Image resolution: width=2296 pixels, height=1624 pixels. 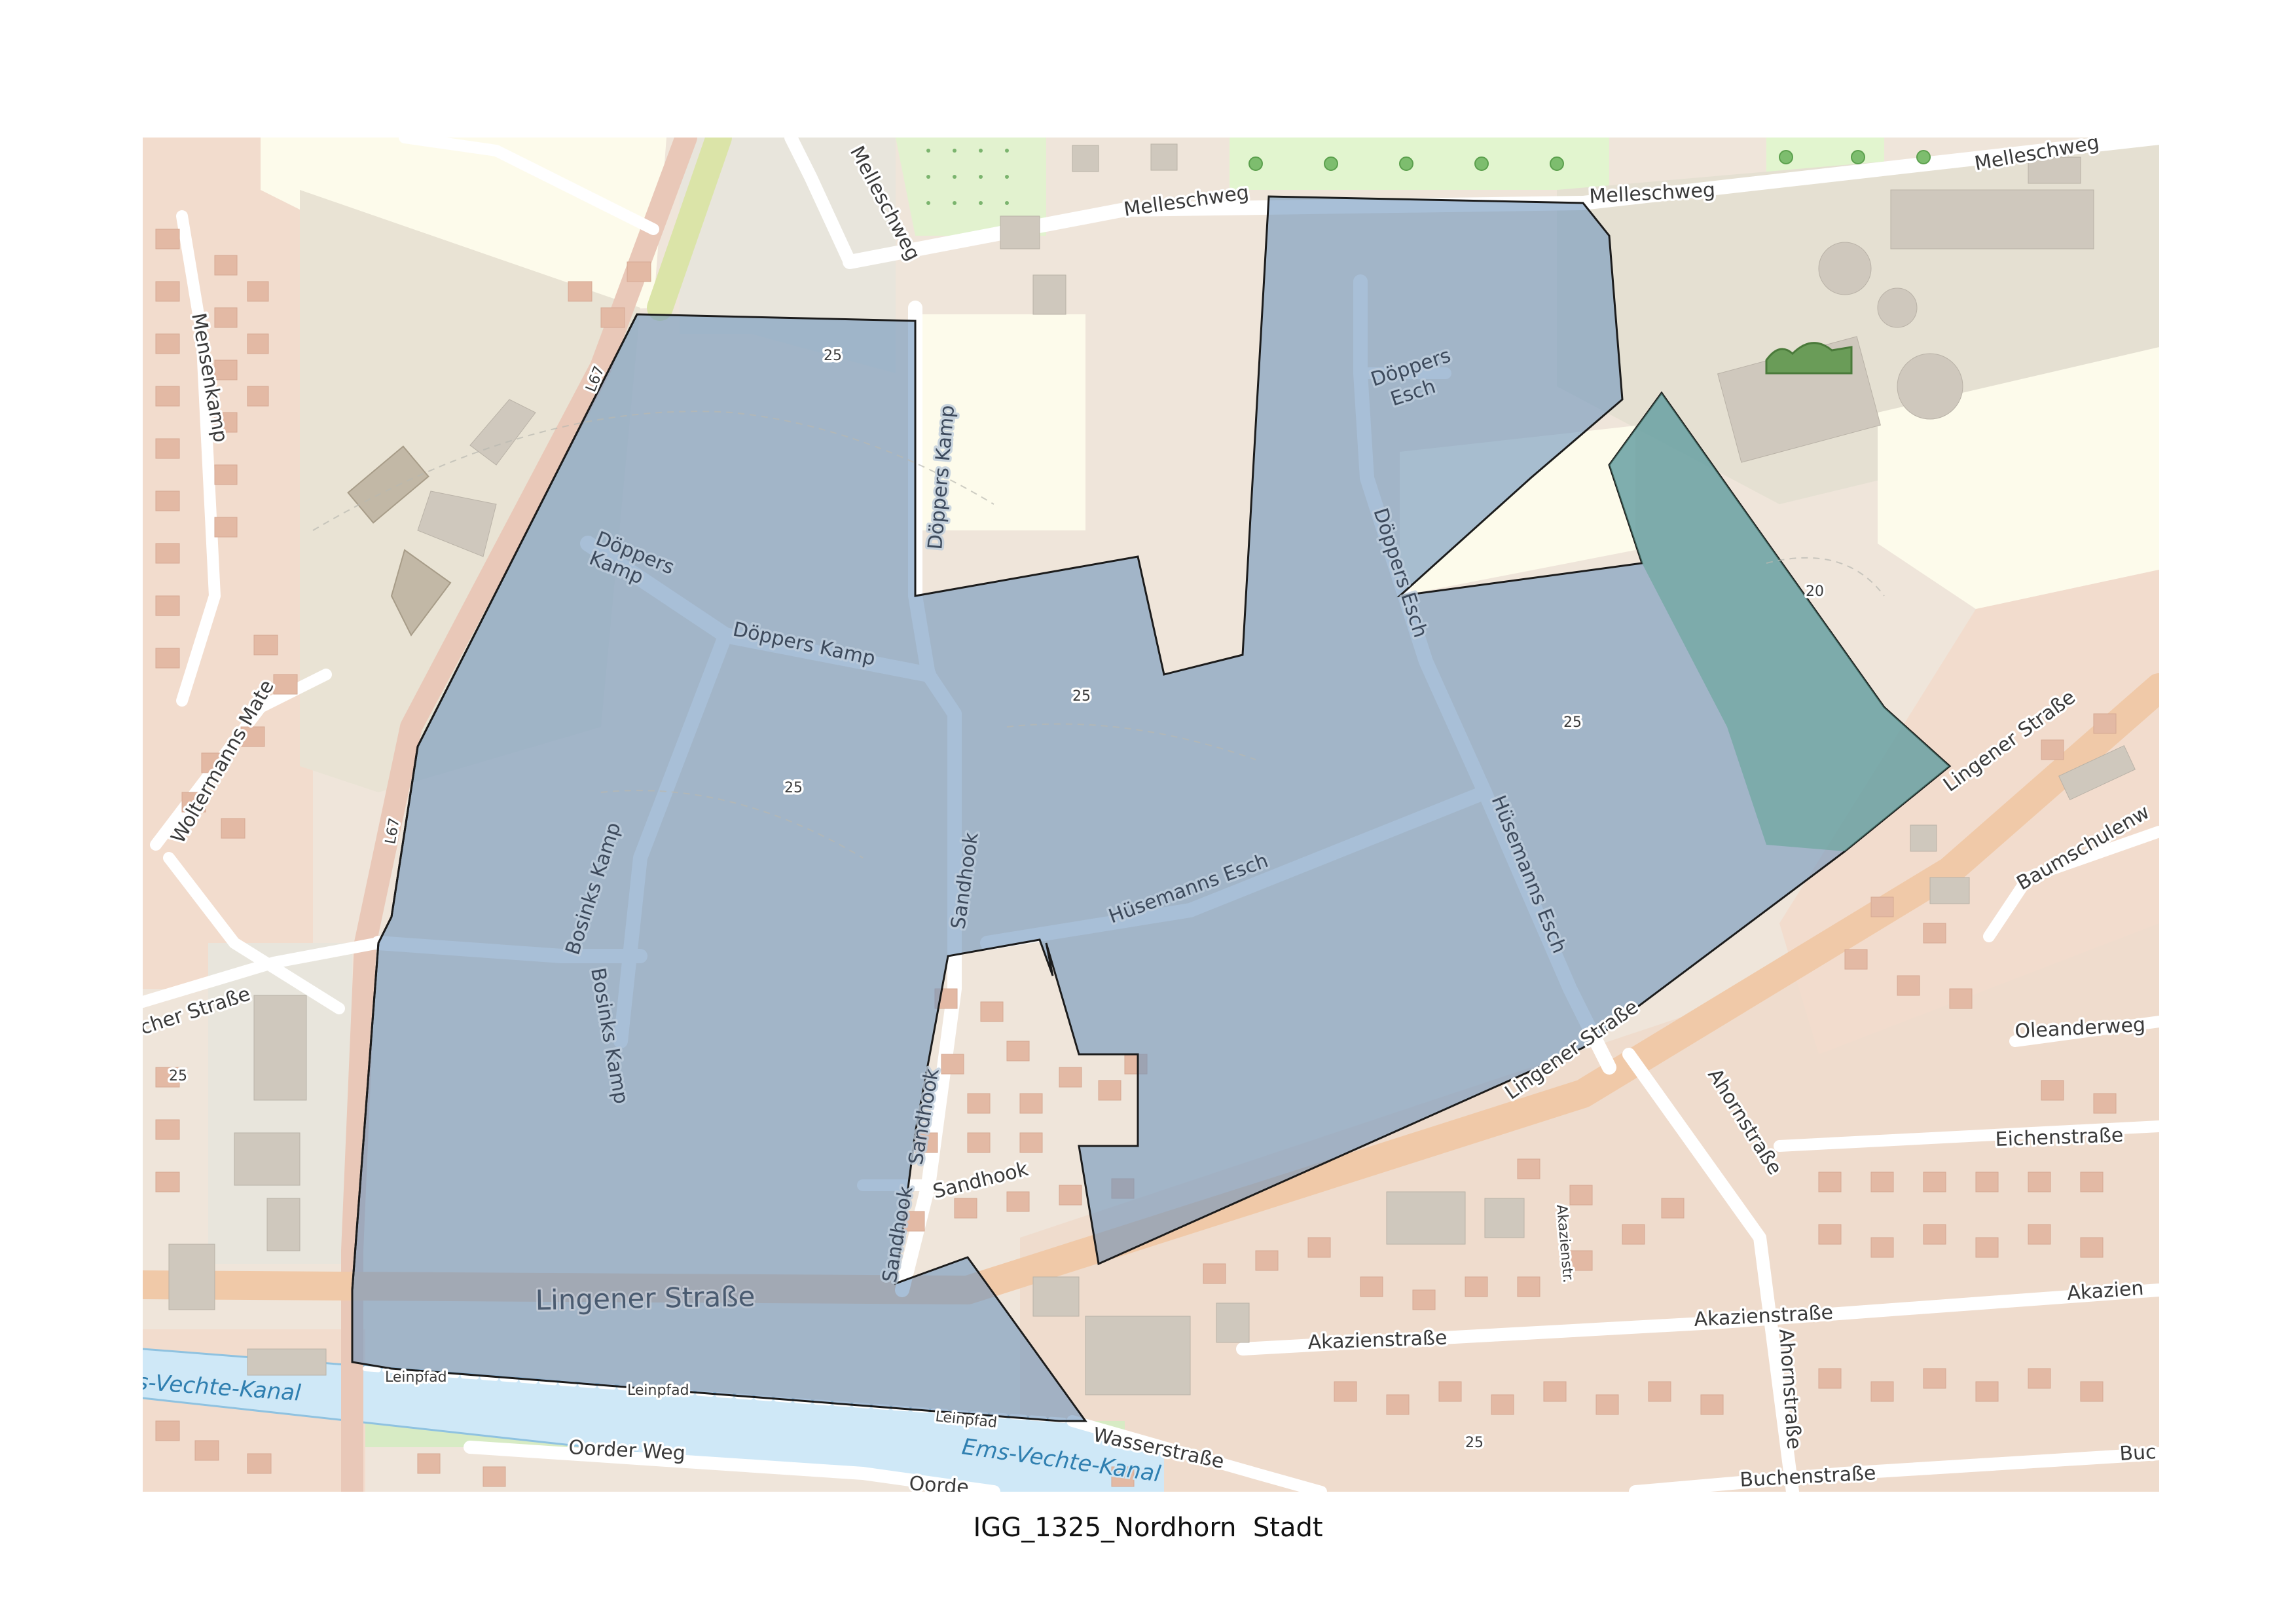 I want to click on map-caption: IGG_1325_Nordhorn Stadt, so click(x=1148, y=1528).